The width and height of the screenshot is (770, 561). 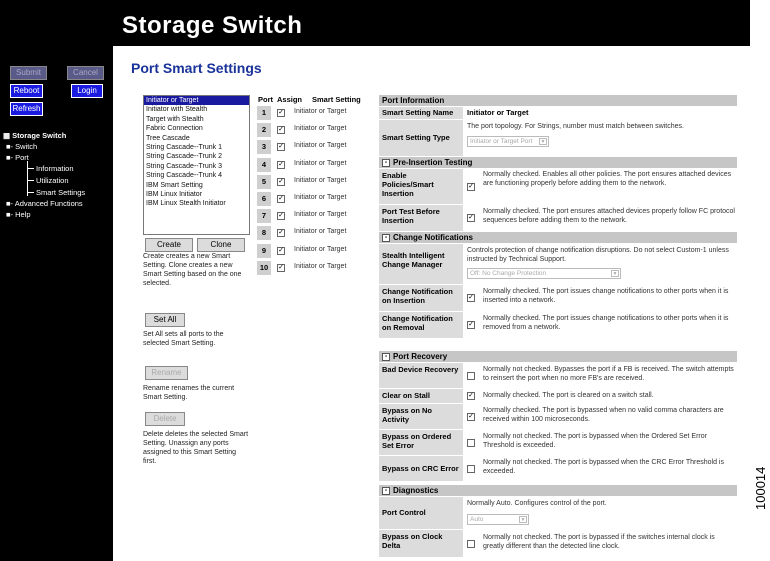 What do you see at coordinates (18, 214) in the screenshot?
I see `tree-item-help: ■- Help` at bounding box center [18, 214].